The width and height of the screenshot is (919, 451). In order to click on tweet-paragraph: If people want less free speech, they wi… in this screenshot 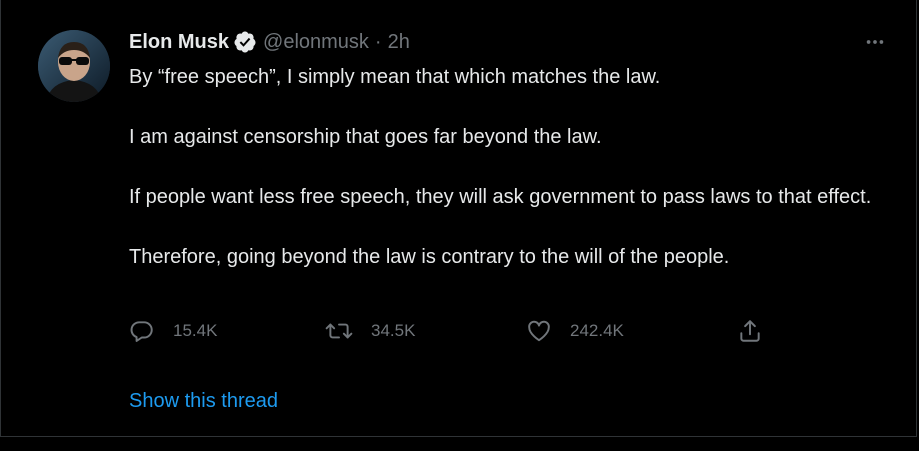, I will do `click(500, 197)`.